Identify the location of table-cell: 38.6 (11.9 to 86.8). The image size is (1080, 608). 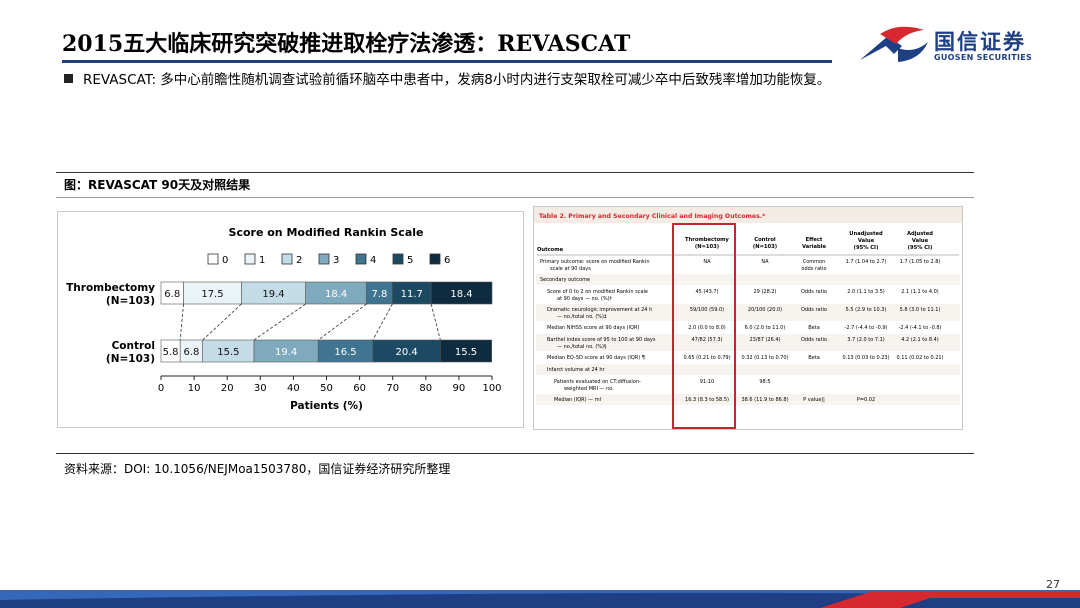
(764, 400).